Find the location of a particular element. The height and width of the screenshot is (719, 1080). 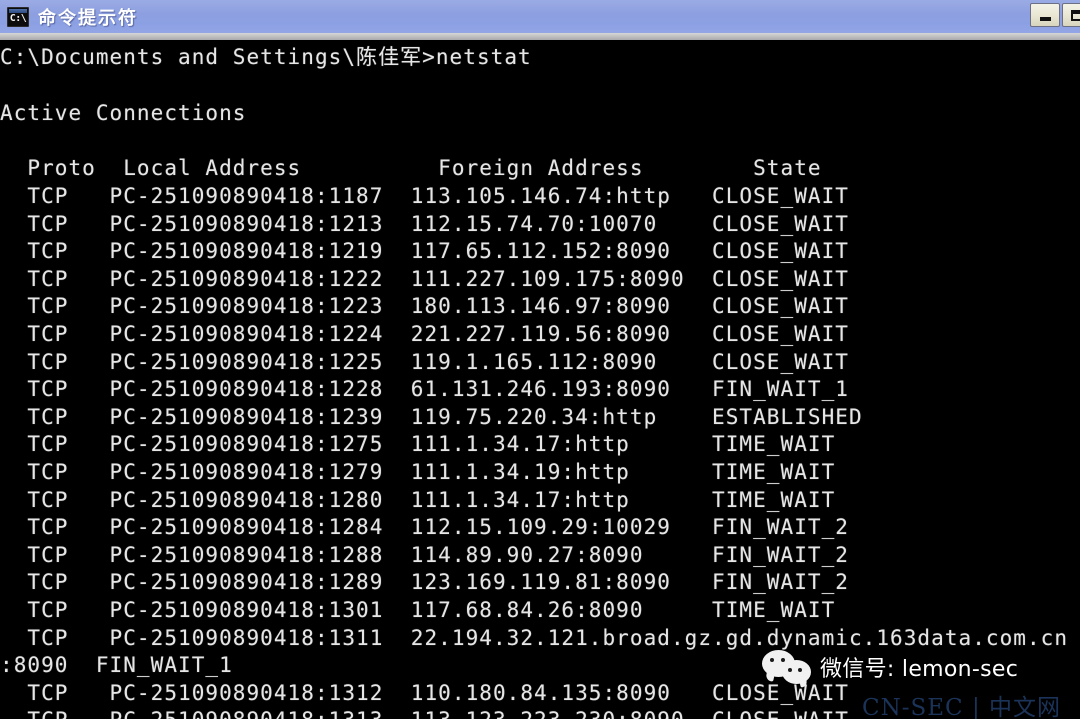

section-title: Active Connections is located at coordinates (123, 113).